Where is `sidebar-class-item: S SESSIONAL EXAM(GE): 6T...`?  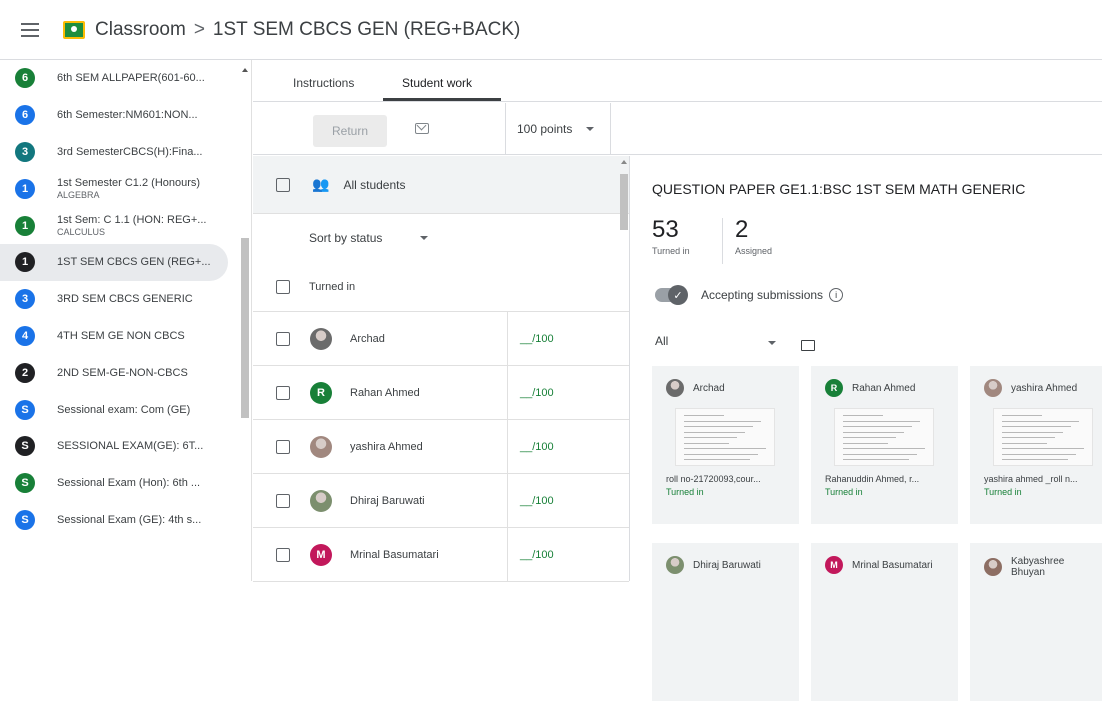
sidebar-class-item: S SESSIONAL EXAM(GE): 6T... is located at coordinates (125, 446).